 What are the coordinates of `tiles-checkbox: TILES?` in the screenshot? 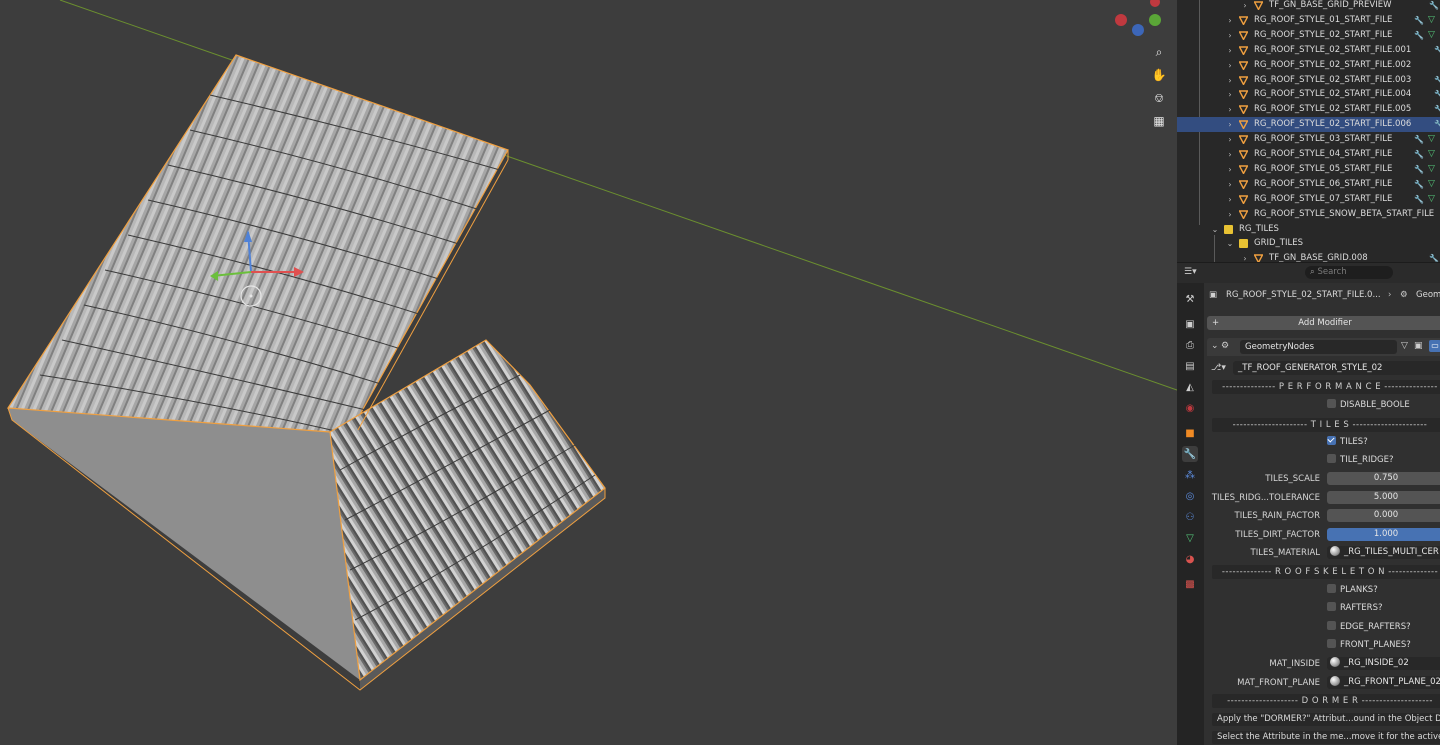 It's located at (1347, 442).